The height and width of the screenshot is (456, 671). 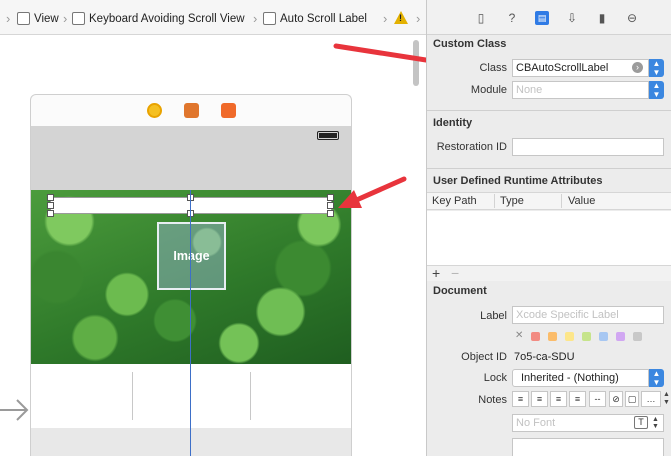 What do you see at coordinates (323, 18) in the screenshot?
I see `breadcrumb-label: Auto Scroll Label` at bounding box center [323, 18].